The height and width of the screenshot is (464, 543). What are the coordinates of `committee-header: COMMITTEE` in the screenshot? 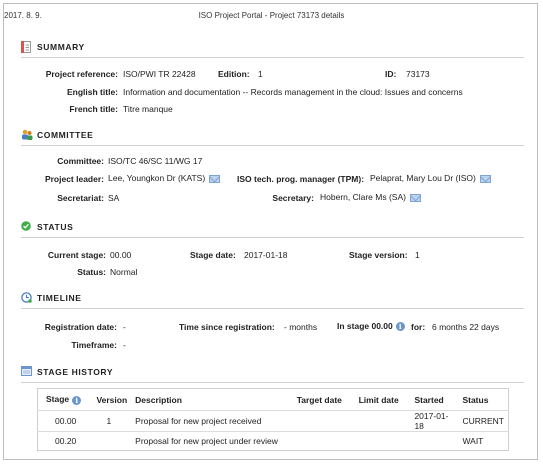 It's located at (57, 134).